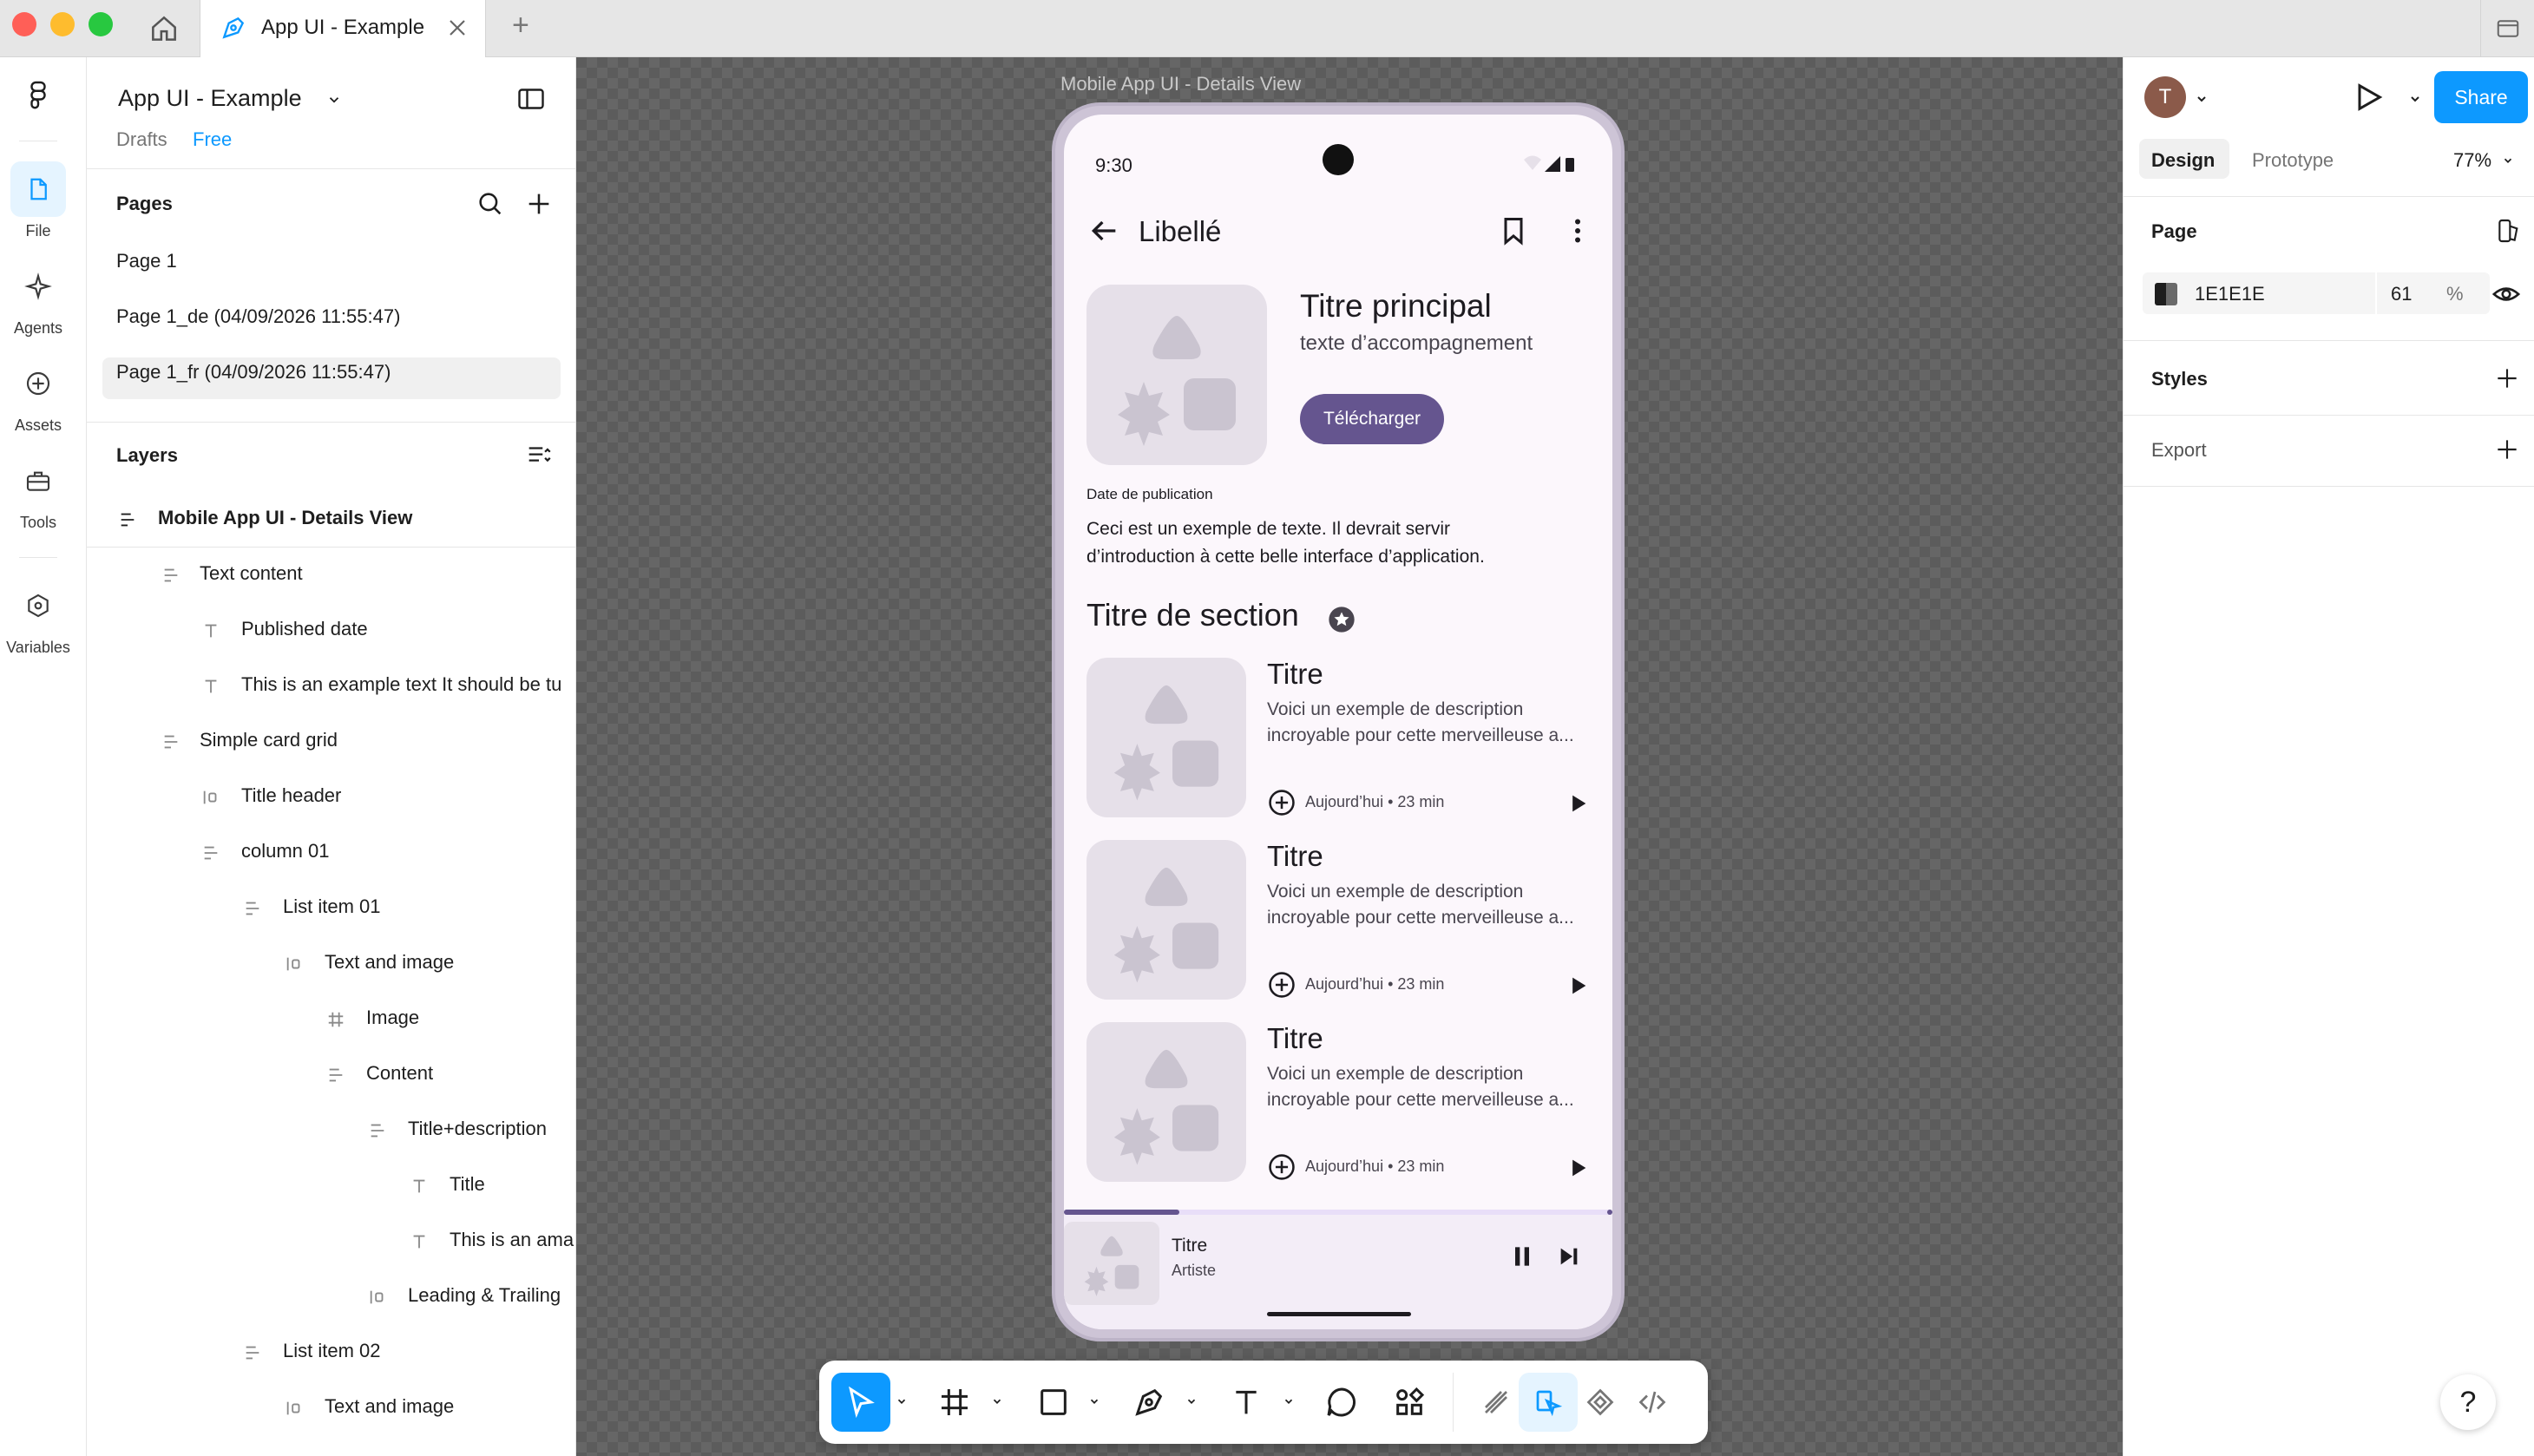 The height and width of the screenshot is (1456, 2534). What do you see at coordinates (1148, 1402) in the screenshot?
I see `pen-tool-button` at bounding box center [1148, 1402].